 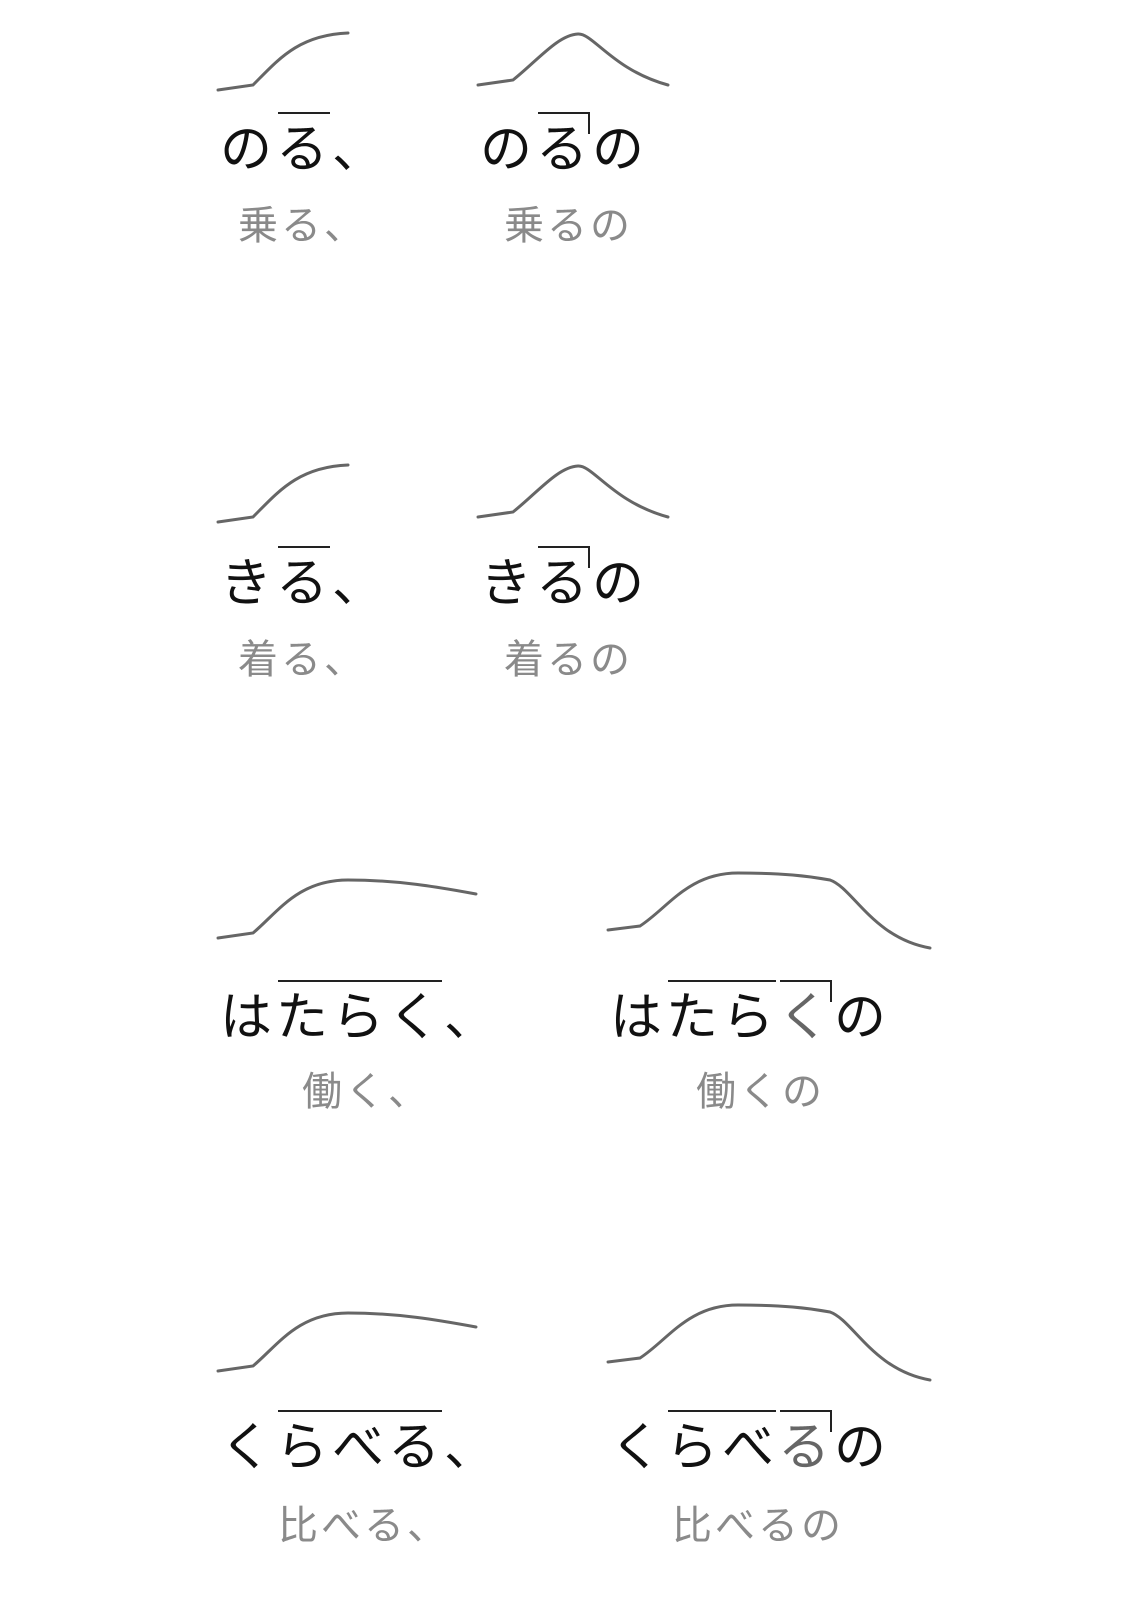 I want to click on kana-reading: のるの, so click(x=564, y=146).